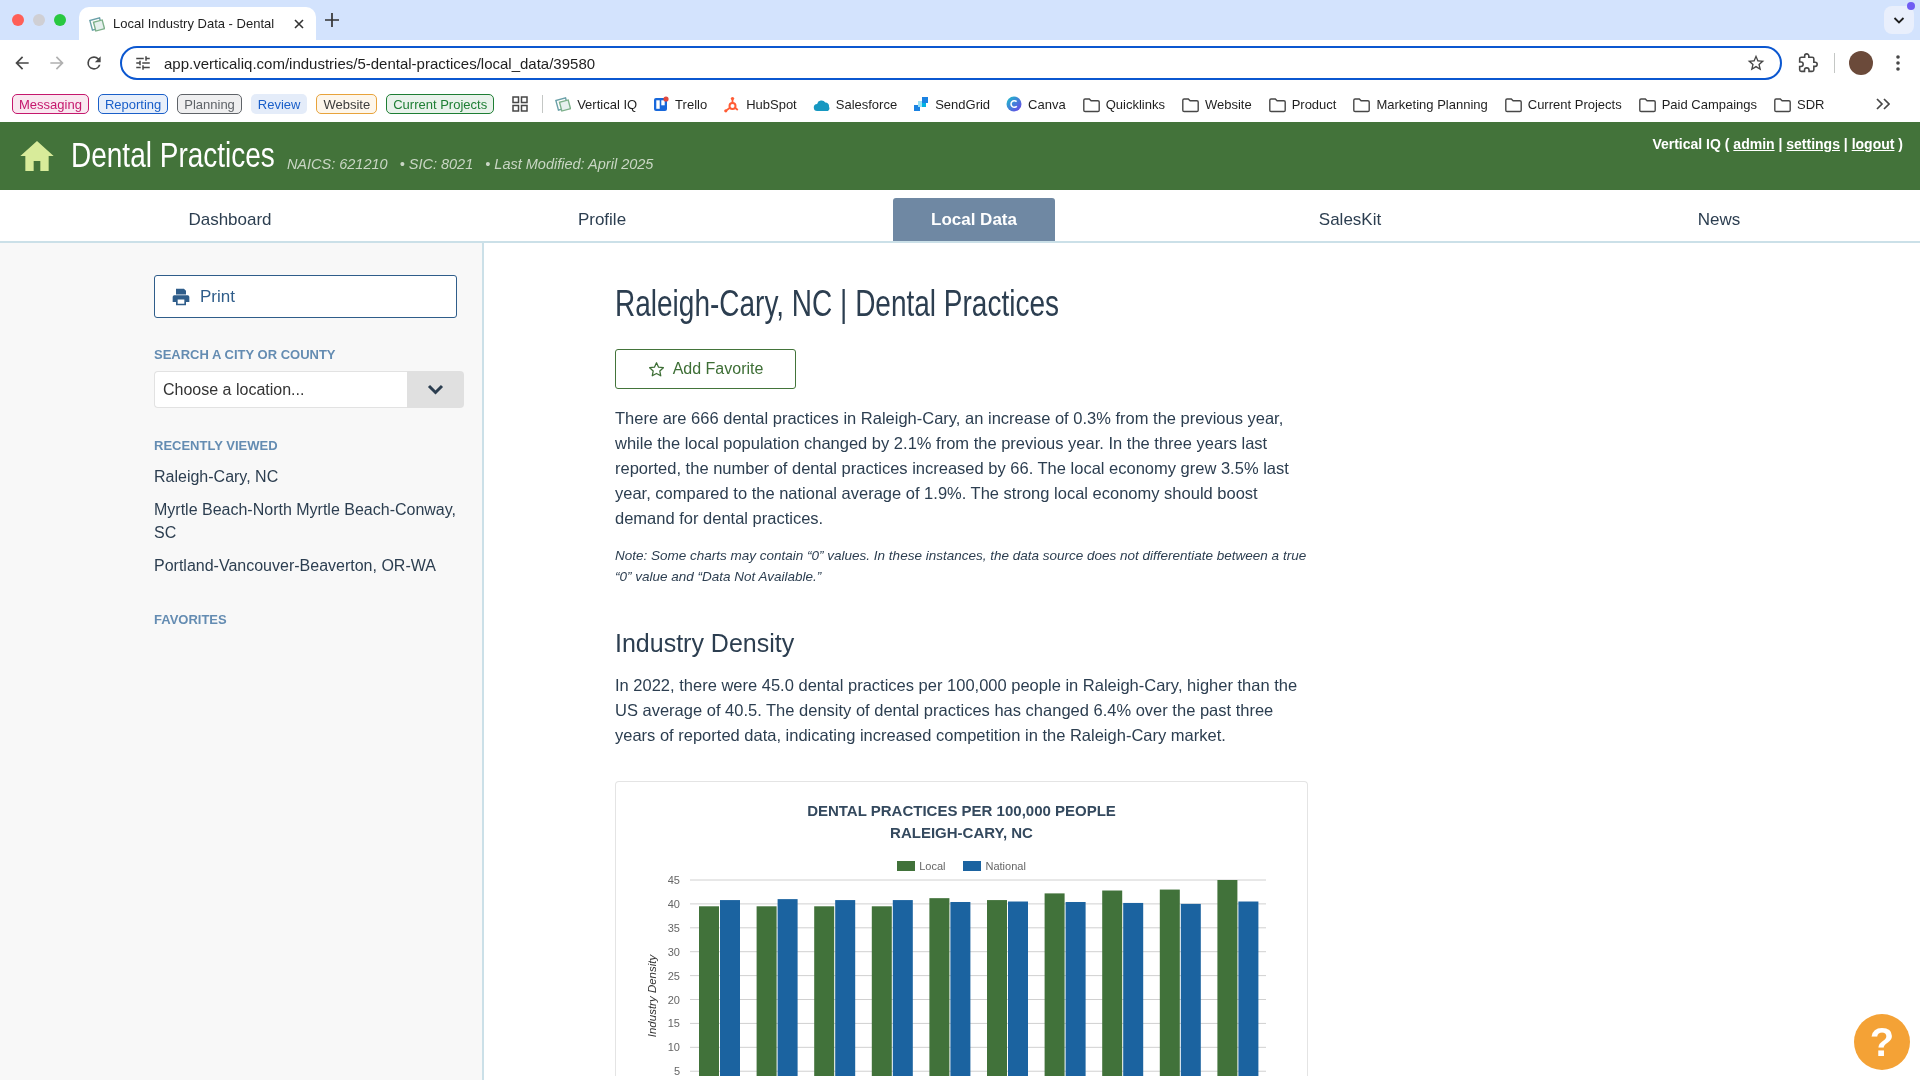 This screenshot has width=1920, height=1080. What do you see at coordinates (279, 104) in the screenshot?
I see `tab-group-button: Review` at bounding box center [279, 104].